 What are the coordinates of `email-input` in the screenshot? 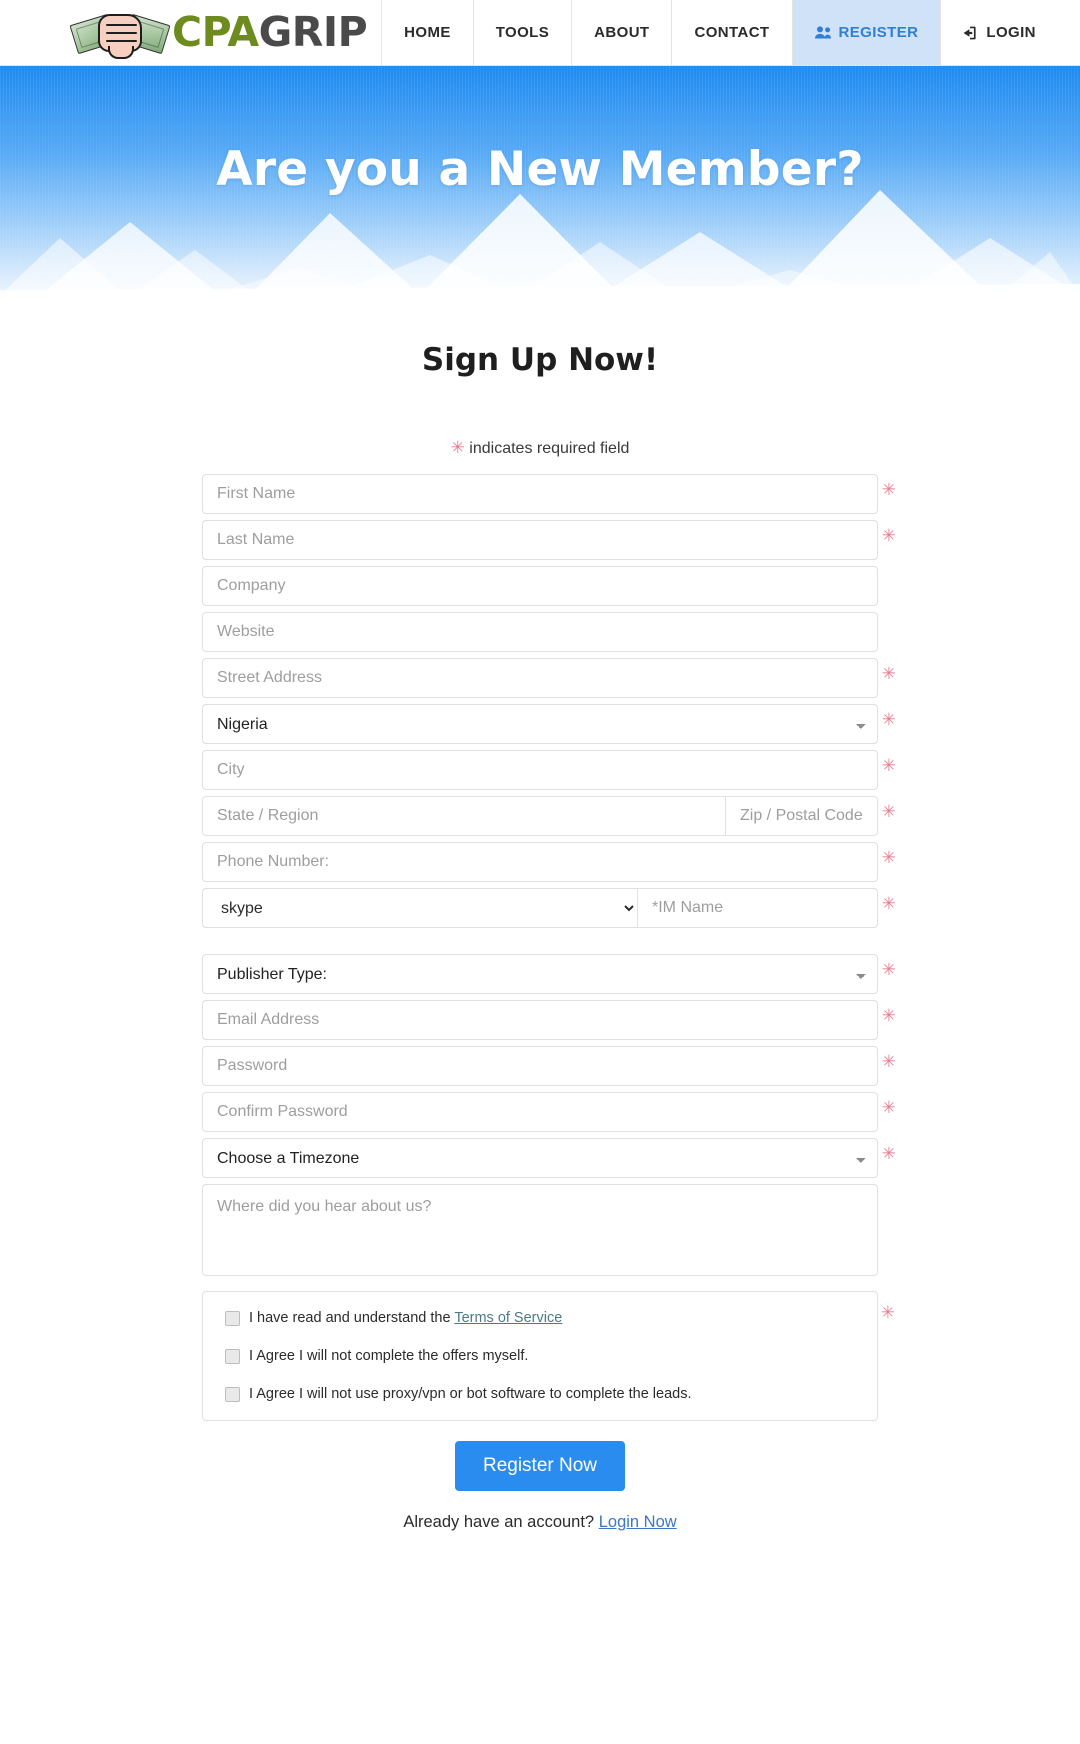 It's located at (540, 1020).